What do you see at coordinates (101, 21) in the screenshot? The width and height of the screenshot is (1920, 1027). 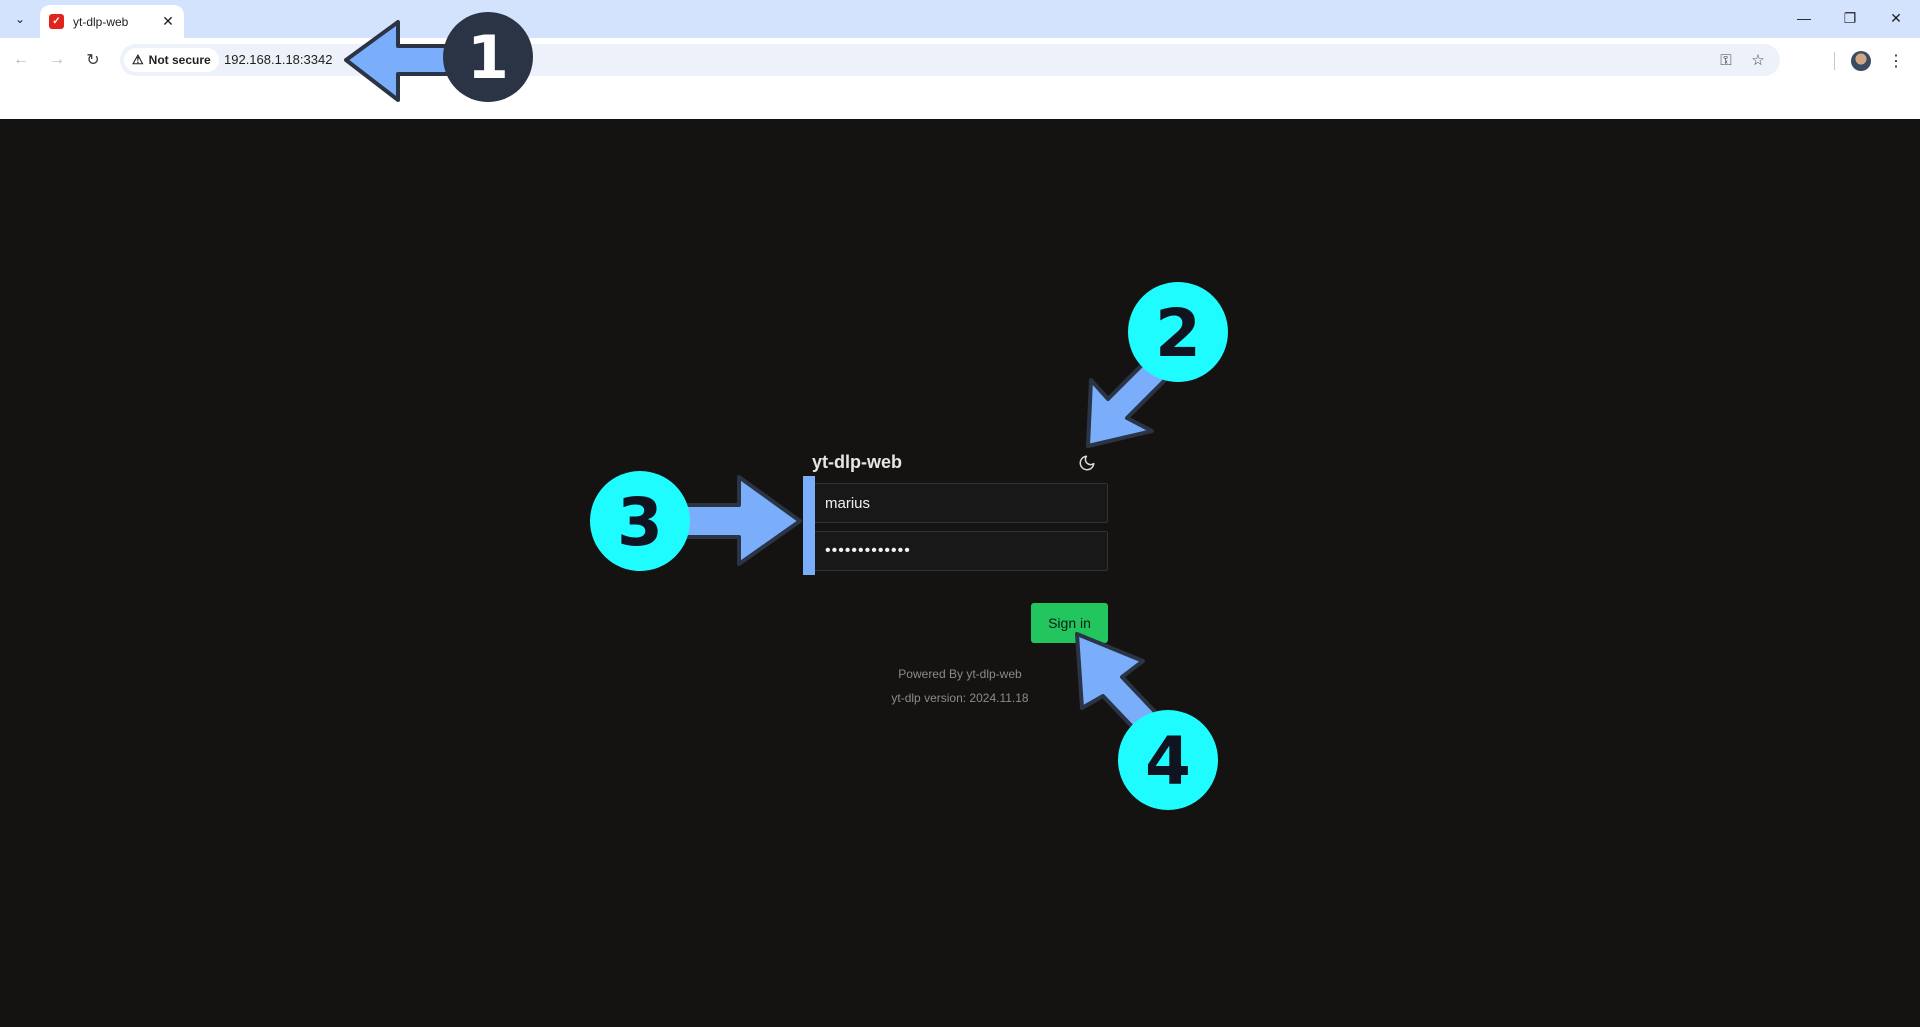 I see `tab-title: yt-dlp-web` at bounding box center [101, 21].